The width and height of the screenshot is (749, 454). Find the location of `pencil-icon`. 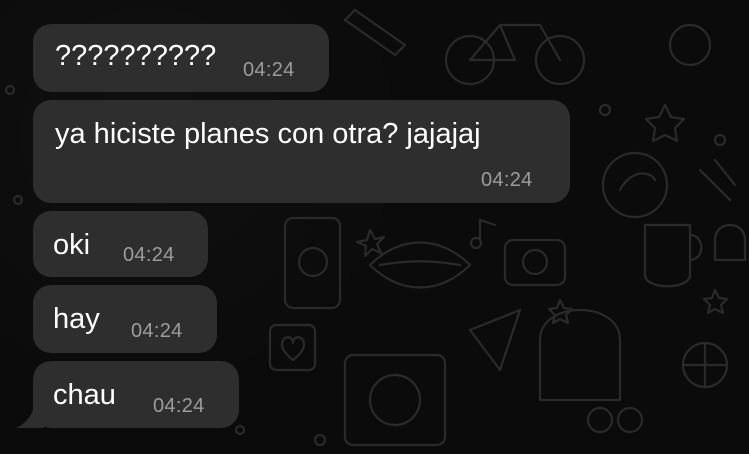

pencil-icon is located at coordinates (375, 32).